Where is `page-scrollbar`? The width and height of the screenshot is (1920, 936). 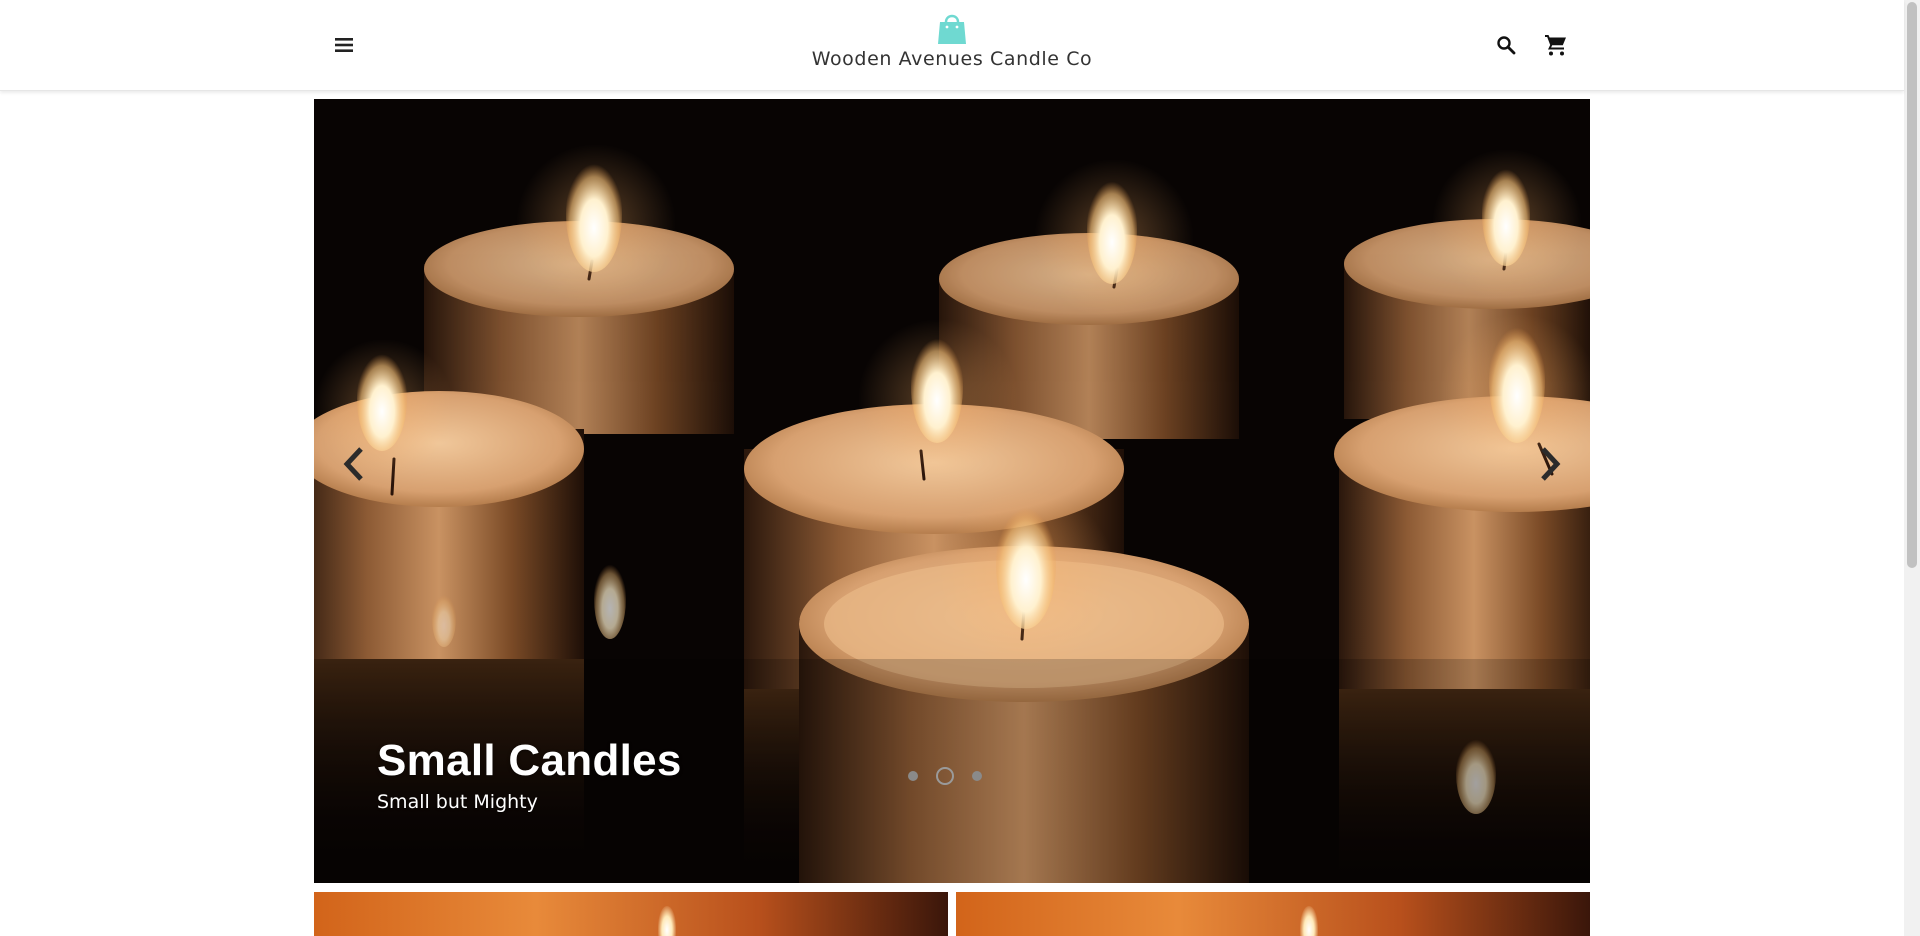
page-scrollbar is located at coordinates (1912, 468).